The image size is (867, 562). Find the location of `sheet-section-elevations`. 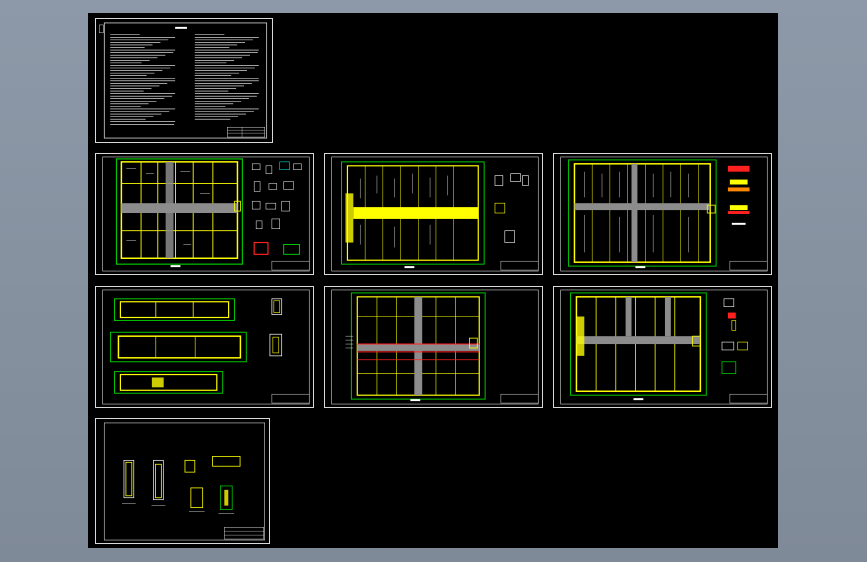

sheet-section-elevations is located at coordinates (204, 347).